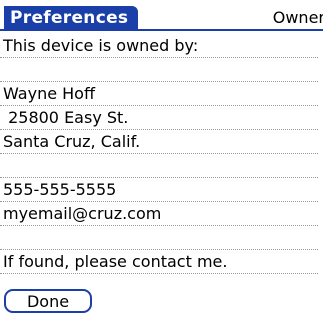 The width and height of the screenshot is (323, 319). I want to click on title-underline, so click(161, 30).